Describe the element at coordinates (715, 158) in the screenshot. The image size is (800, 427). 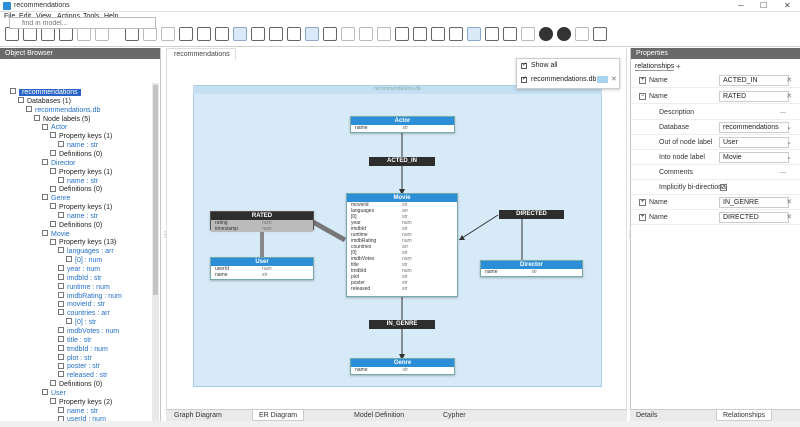
I see `property-row: Into node label Movie ⌄` at that location.